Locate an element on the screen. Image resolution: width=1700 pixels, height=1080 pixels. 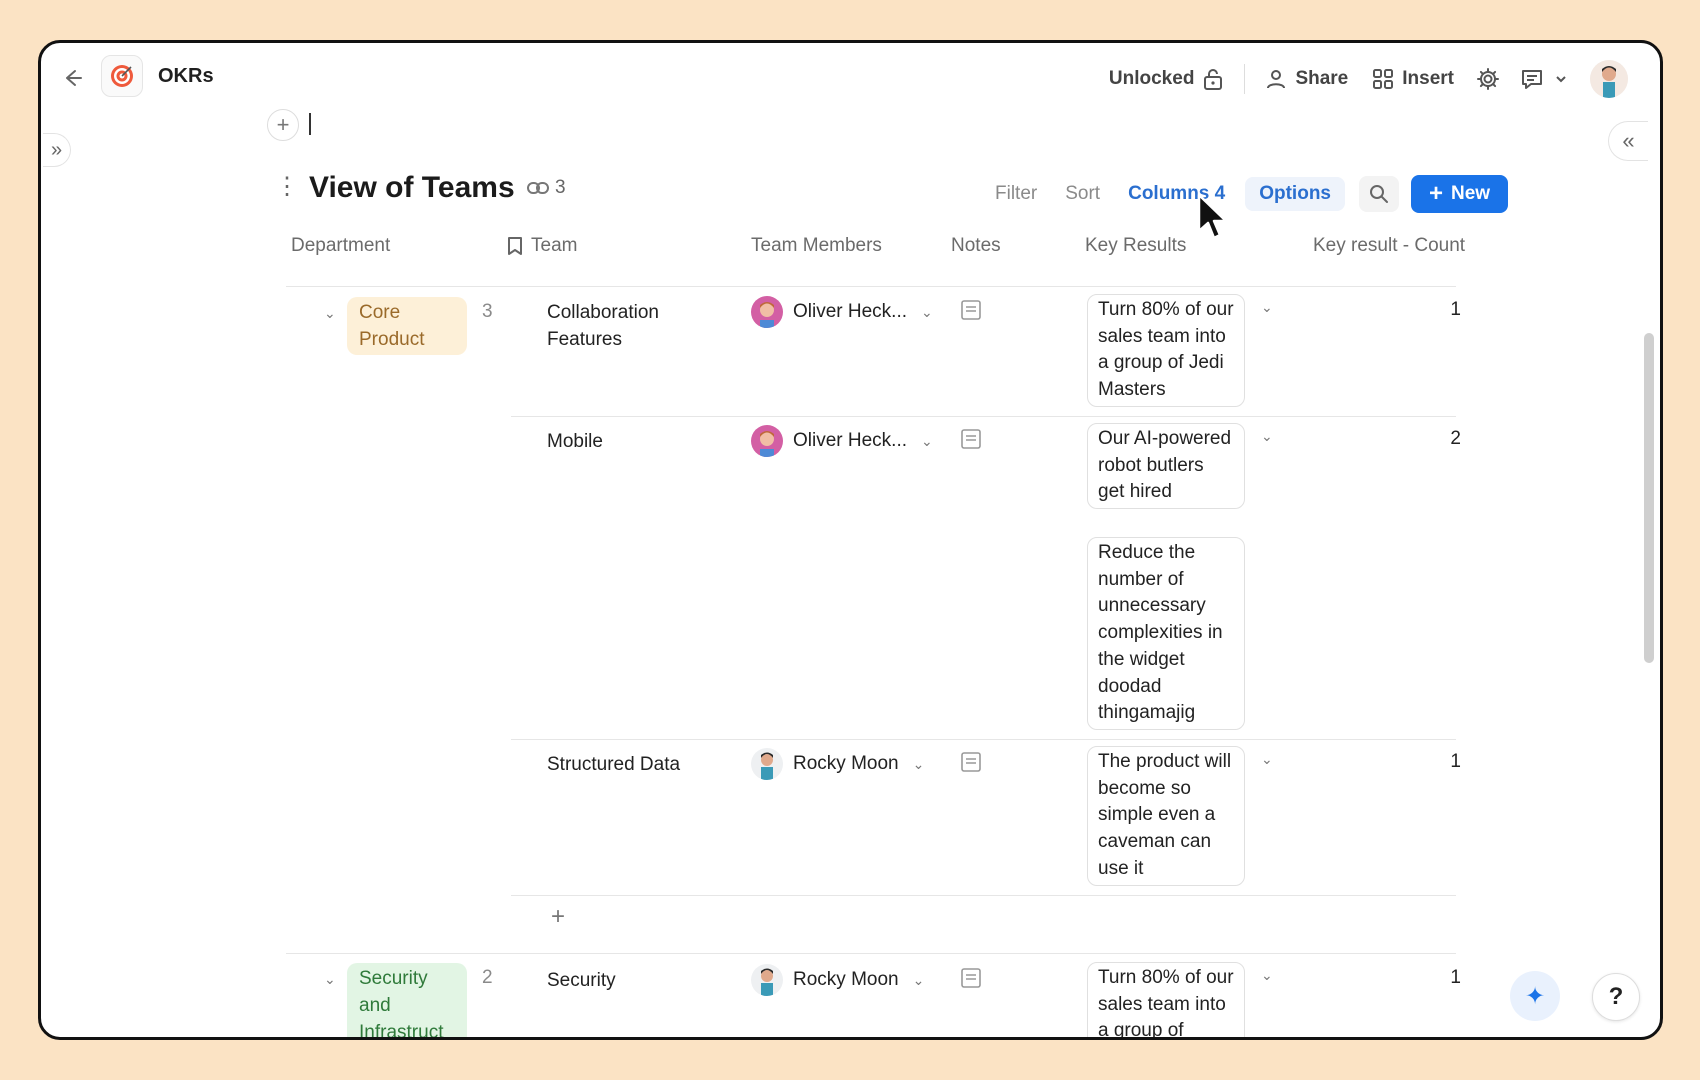
comment-icon is located at coordinates (1532, 79).